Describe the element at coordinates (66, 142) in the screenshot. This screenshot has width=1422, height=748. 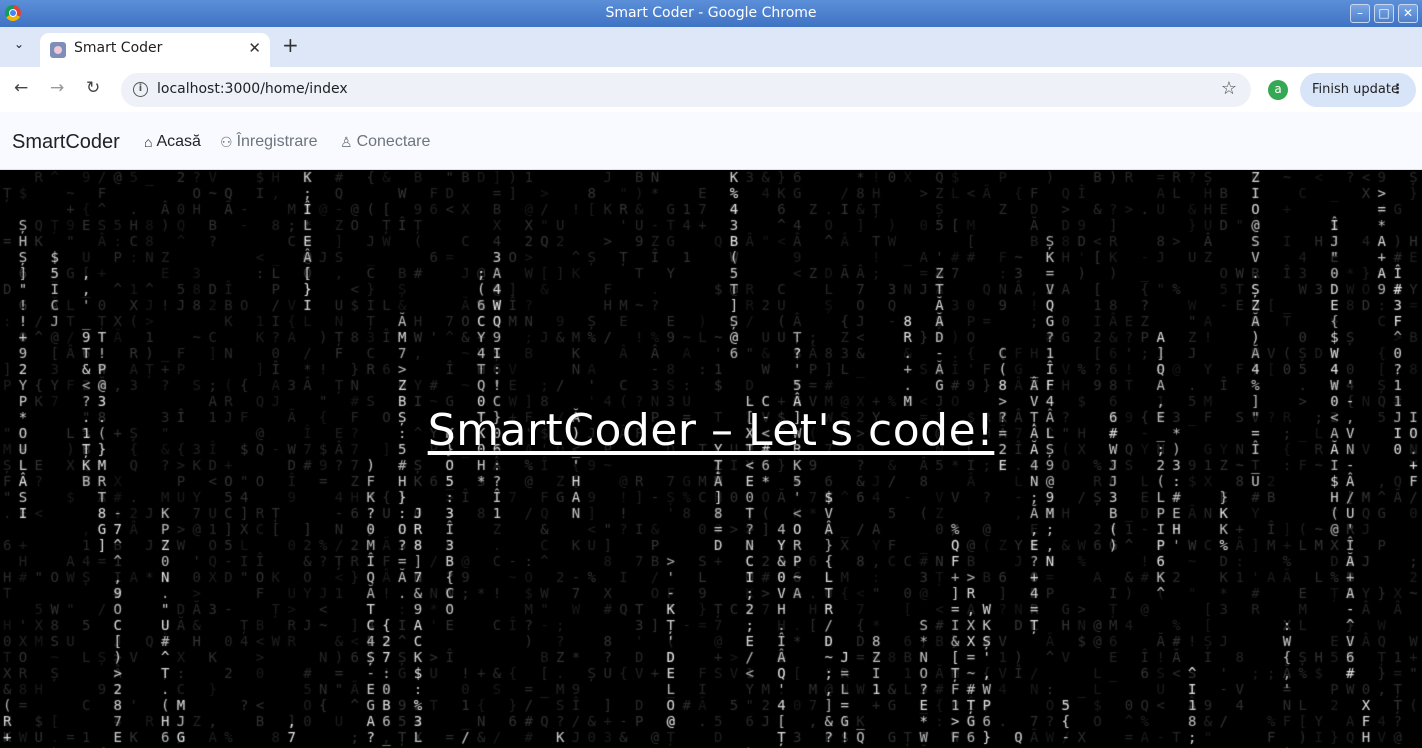
I see `site-brand: SmartCoder` at that location.